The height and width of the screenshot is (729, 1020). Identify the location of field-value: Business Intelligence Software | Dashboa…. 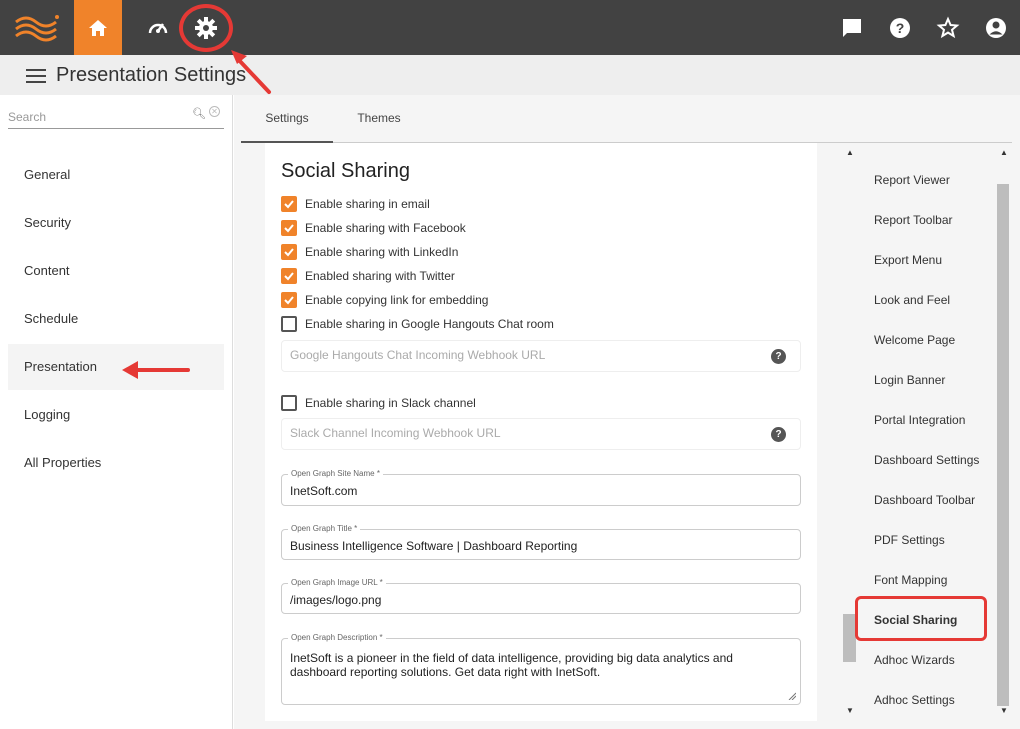
(433, 546).